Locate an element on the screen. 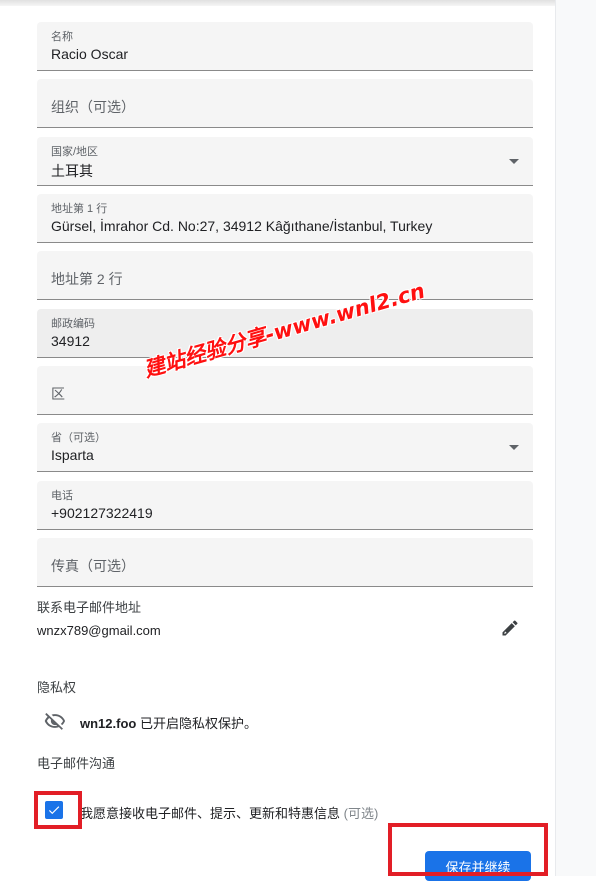 The width and height of the screenshot is (596, 881). postal-code-label: 邮政编码 is located at coordinates (73, 324).